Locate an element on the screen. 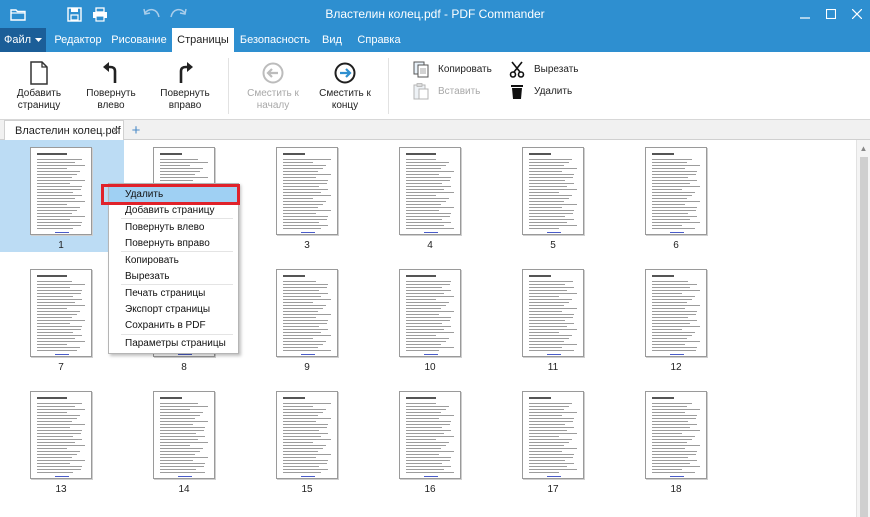  export-page-menu-item: Экспорт страницы is located at coordinates (173, 310).